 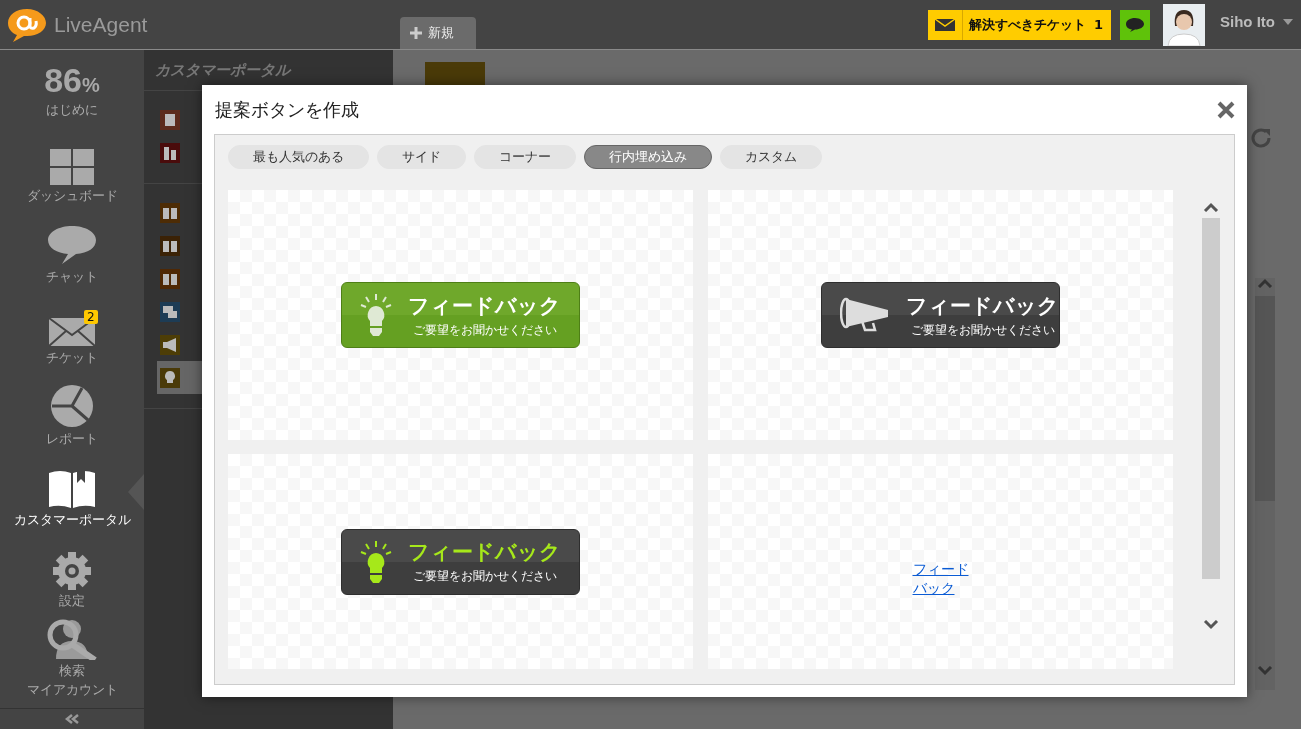 What do you see at coordinates (91, 317) in the screenshot?
I see `count-badge: 2` at bounding box center [91, 317].